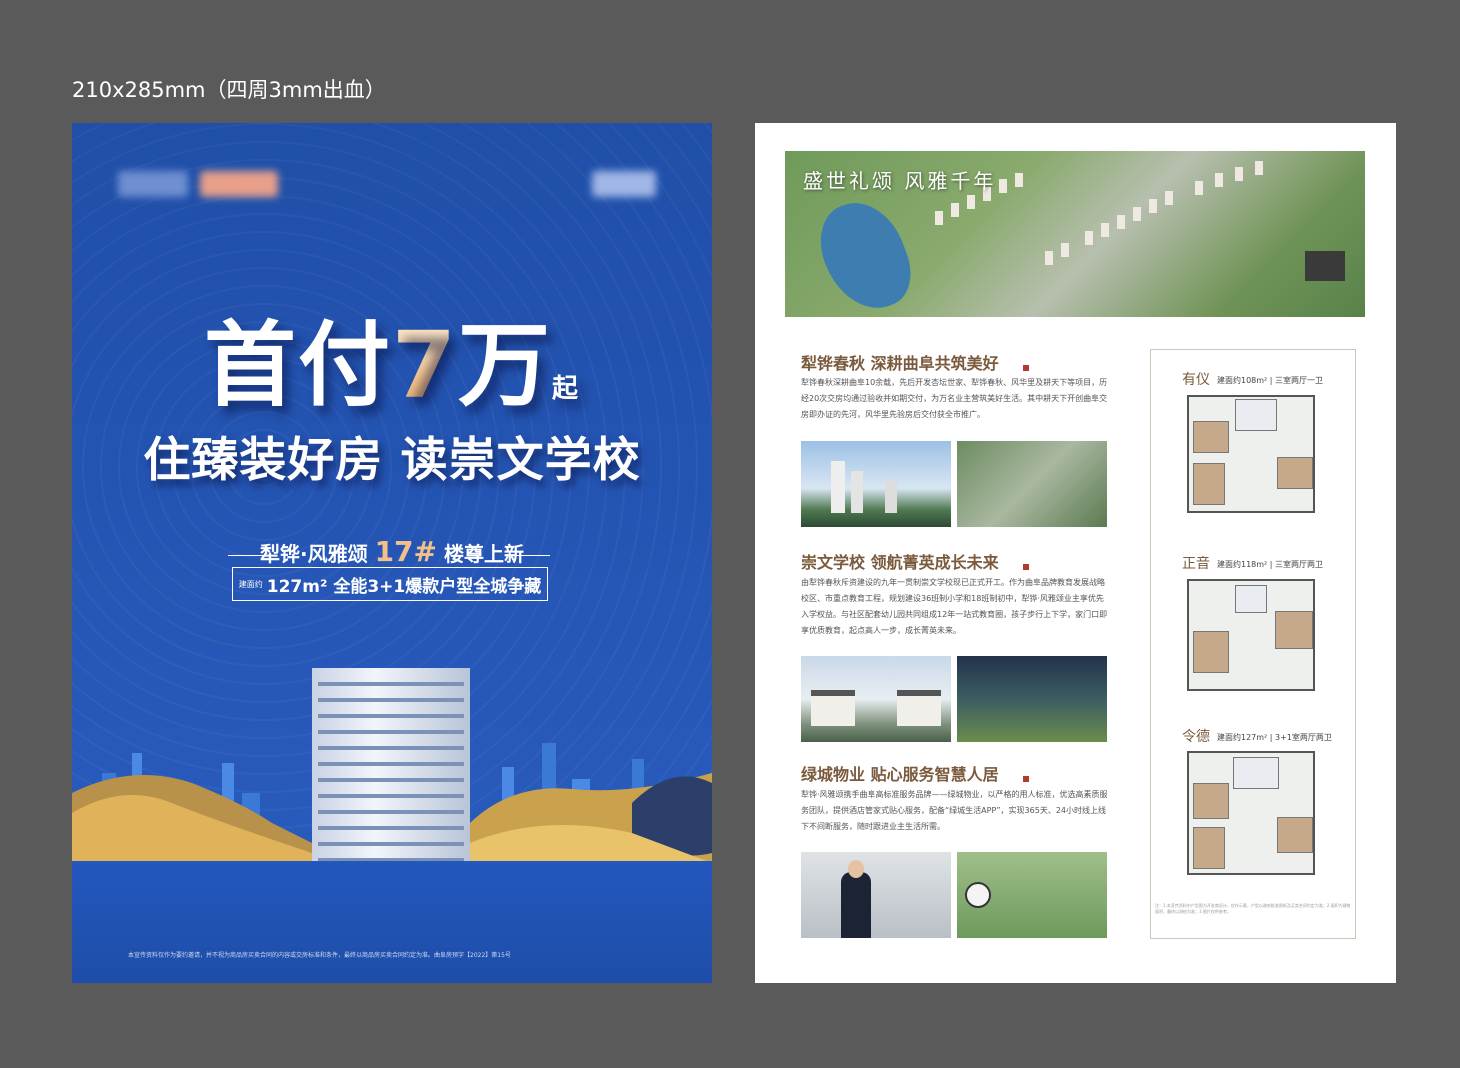 Image resolution: width=1460 pixels, height=1068 pixels. Describe the element at coordinates (1032, 484) in the screenshot. I see `photo-community-aerial` at that location.